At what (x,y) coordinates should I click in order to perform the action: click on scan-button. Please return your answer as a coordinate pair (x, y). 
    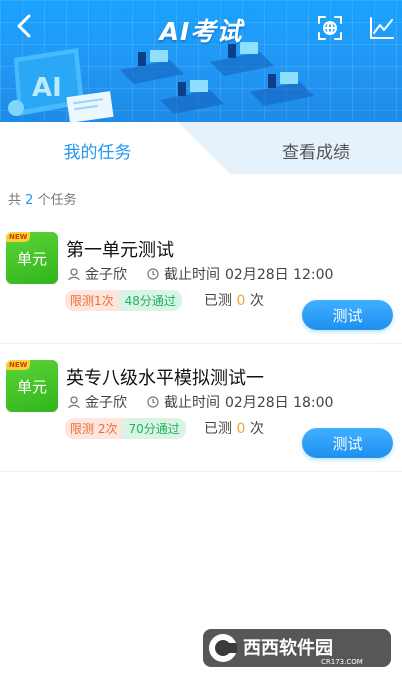
    Looking at the image, I should click on (330, 28).